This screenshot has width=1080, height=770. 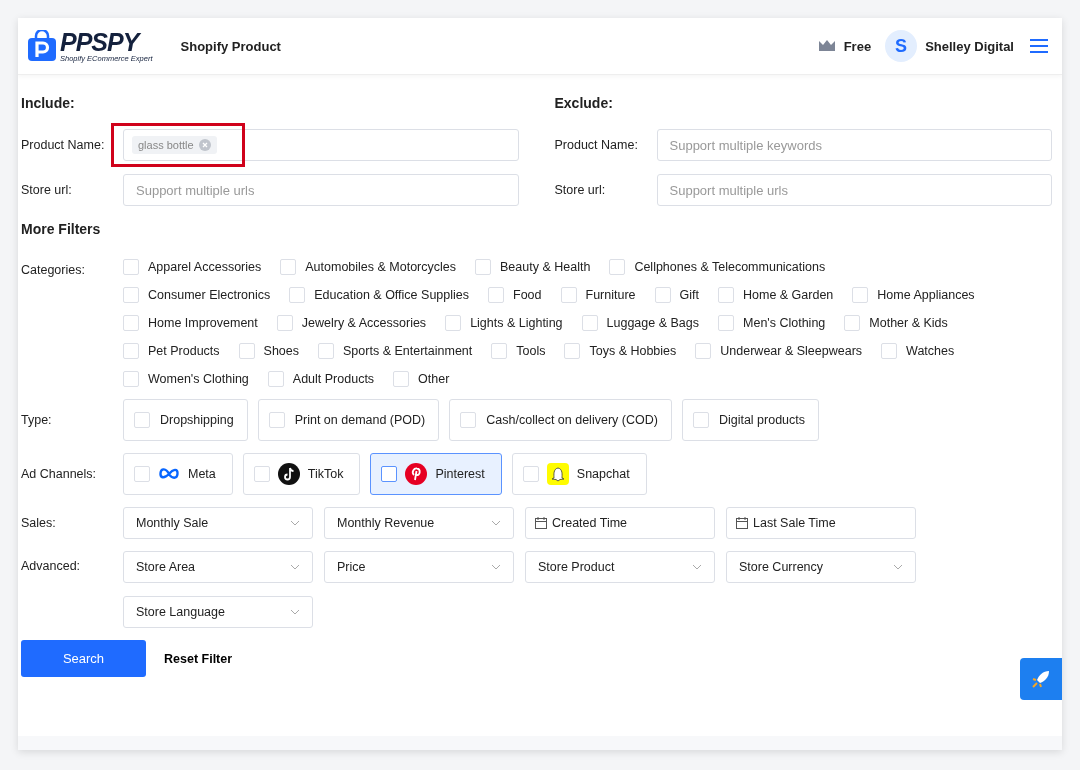 I want to click on category-label: Cellphones & Telecommunications, so click(x=730, y=267).